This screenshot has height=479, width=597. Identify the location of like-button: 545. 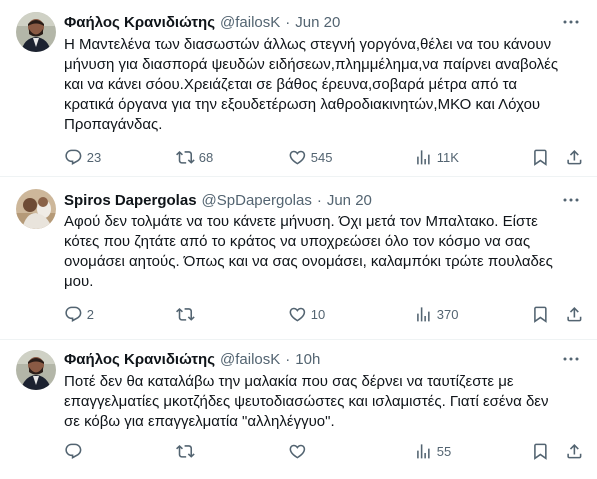
(310, 157).